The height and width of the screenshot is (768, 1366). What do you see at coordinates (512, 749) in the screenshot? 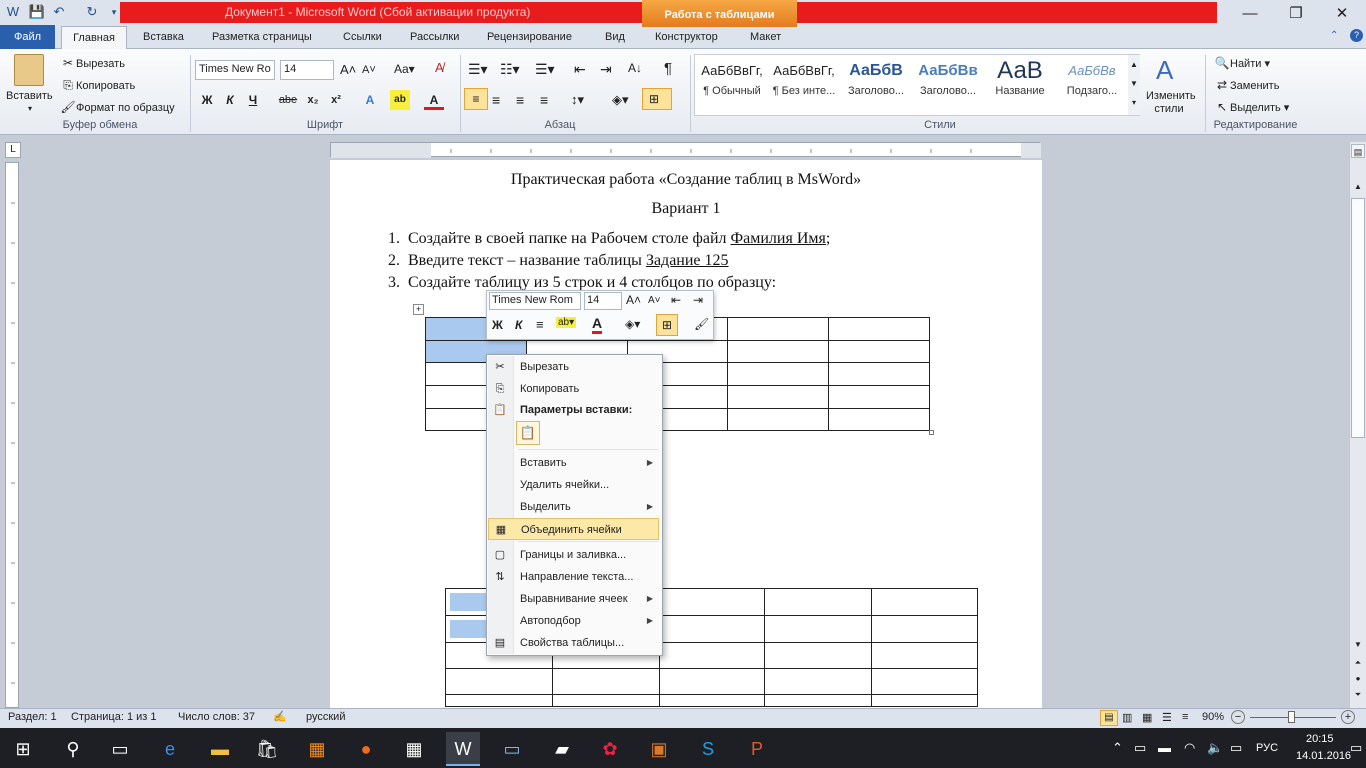
I see `monitor-icon: ▭` at bounding box center [512, 749].